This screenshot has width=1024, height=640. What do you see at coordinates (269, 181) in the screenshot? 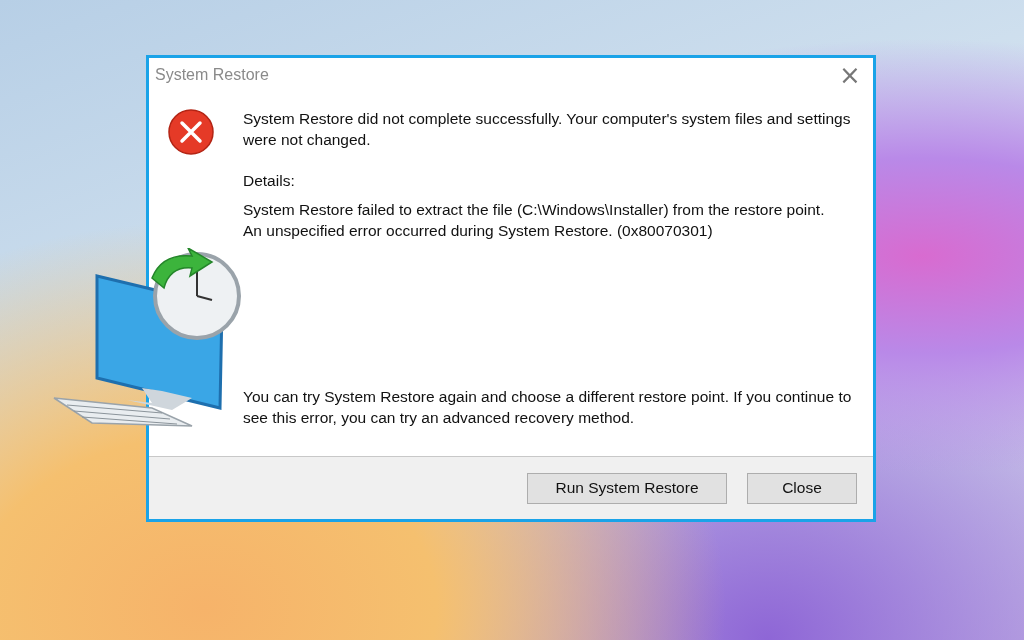
I see `details-label: Details:` at bounding box center [269, 181].